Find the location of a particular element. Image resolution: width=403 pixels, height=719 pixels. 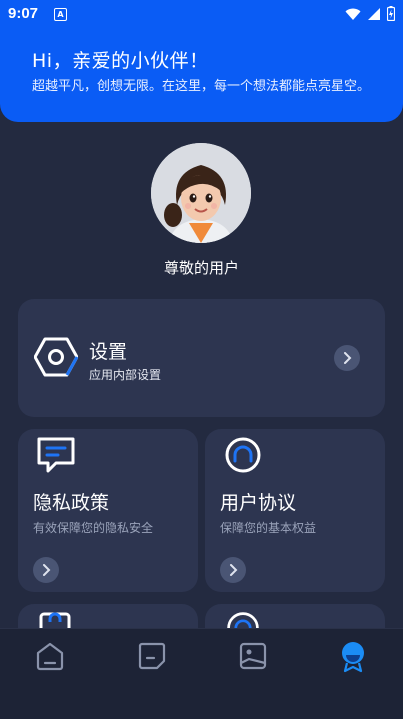

nav-note is located at coordinates (152, 656).